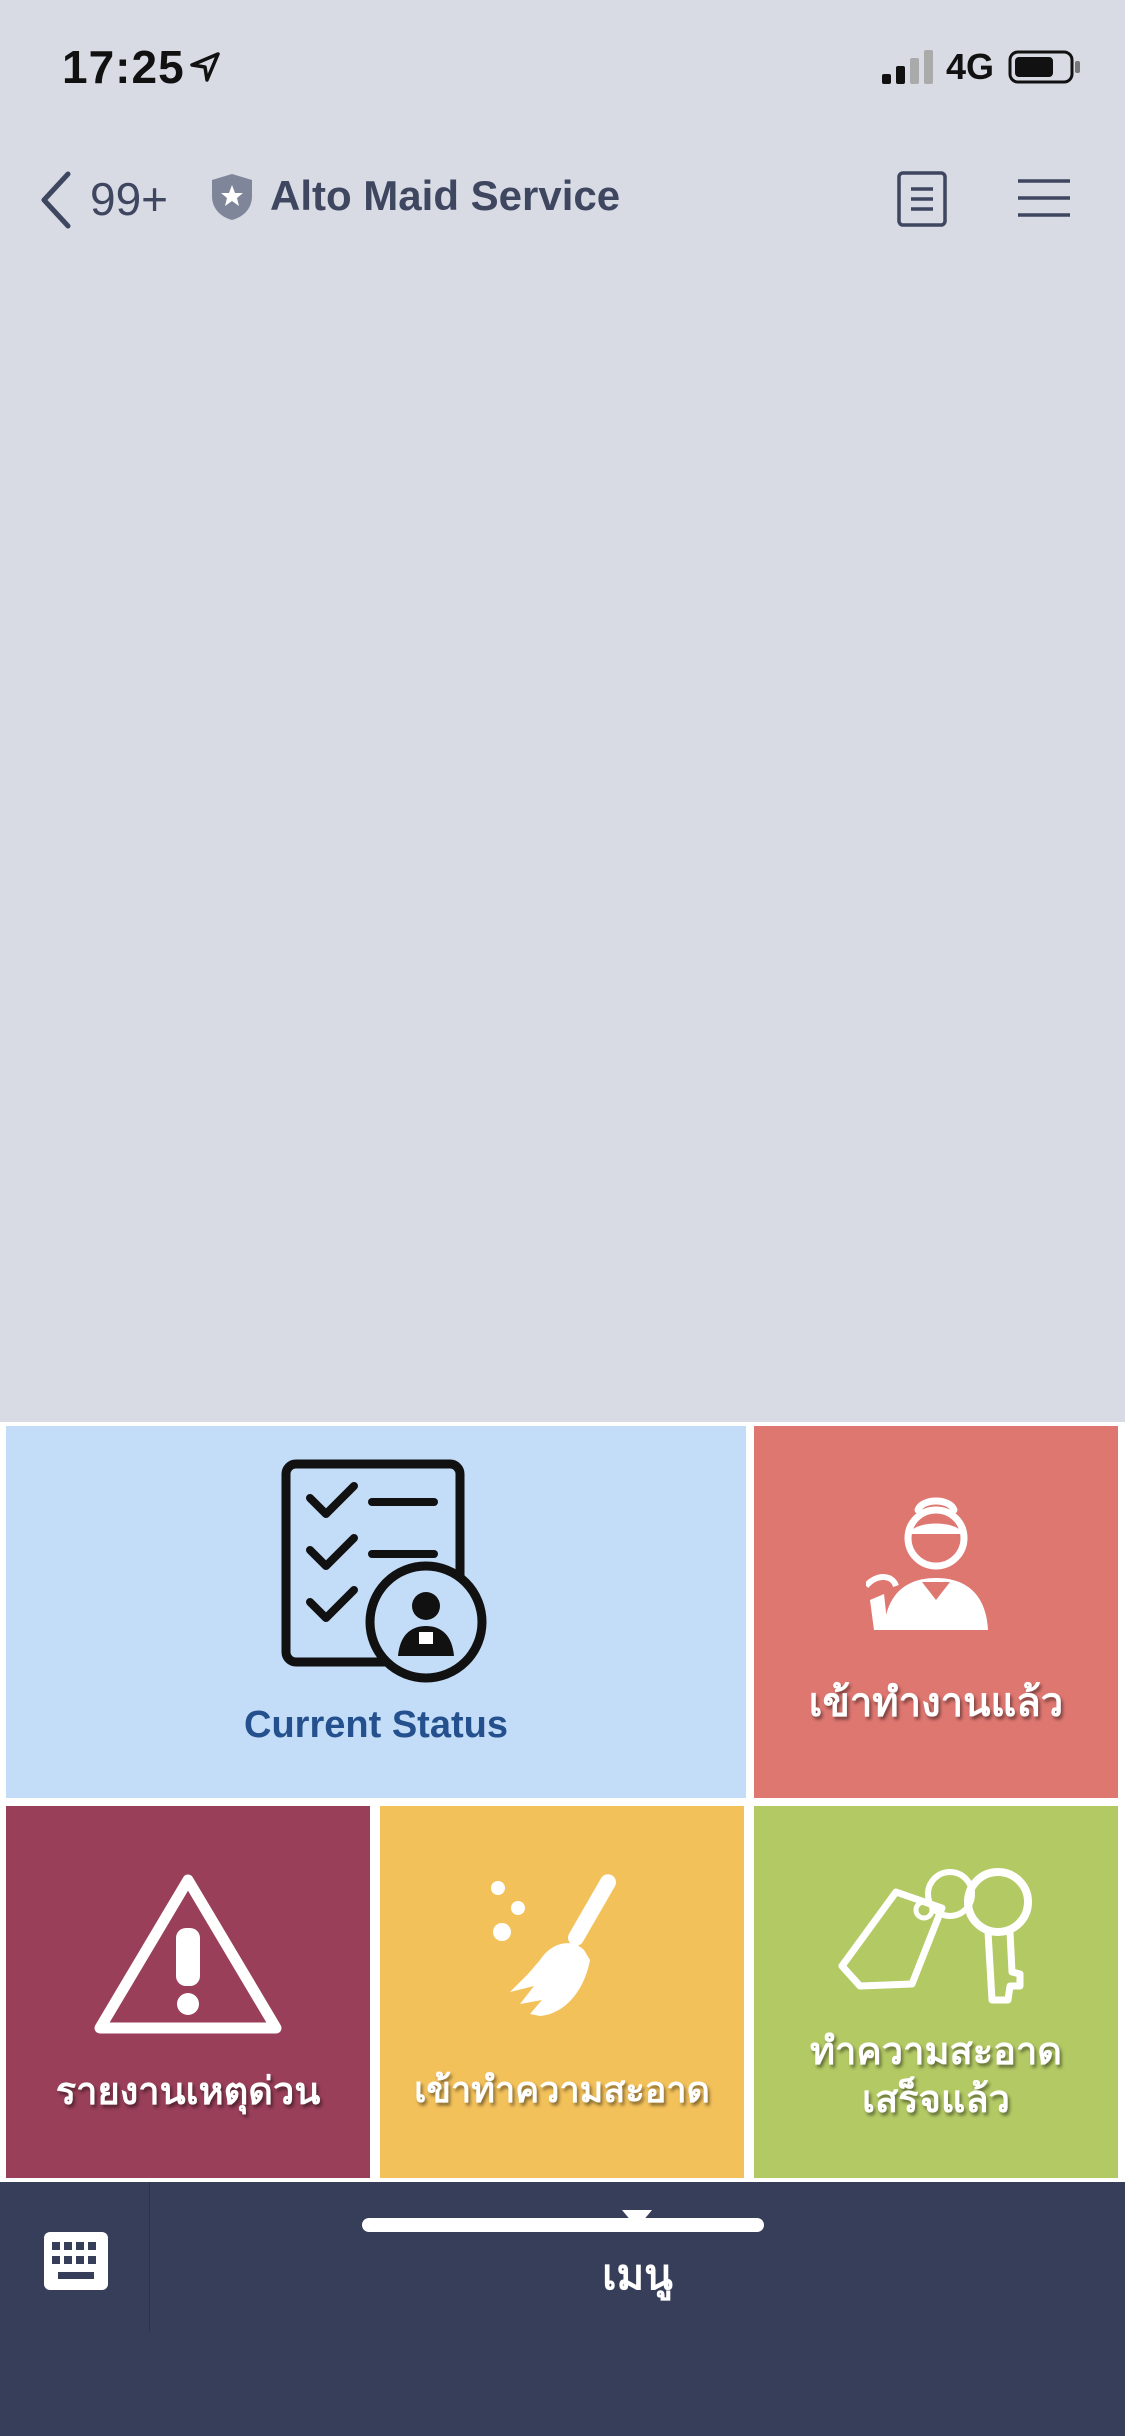 The image size is (1125, 2436). I want to click on cleaning-done-tile: ทำความสะอาด เสร็จแล้ว, so click(936, 1992).